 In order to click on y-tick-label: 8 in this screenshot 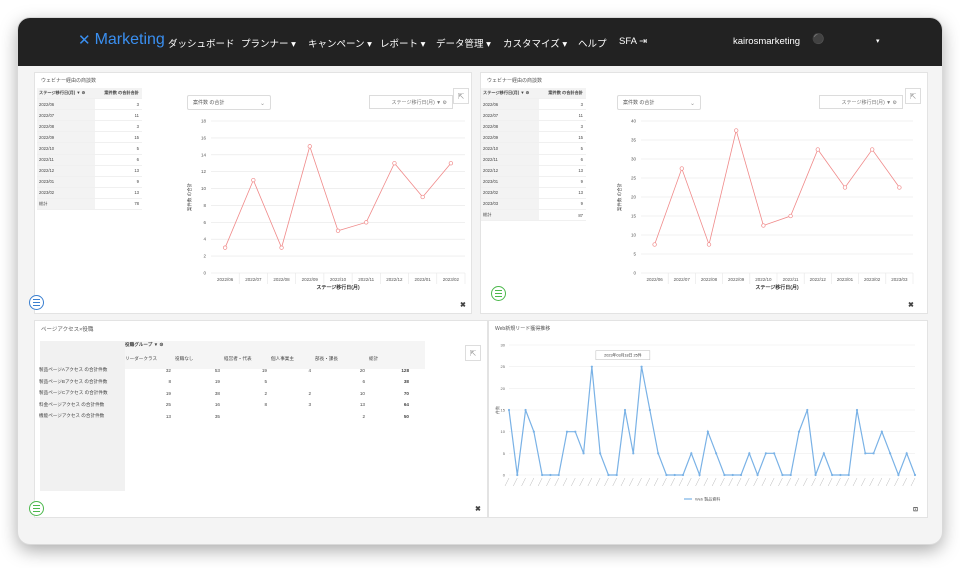, I will do `click(204, 205)`.